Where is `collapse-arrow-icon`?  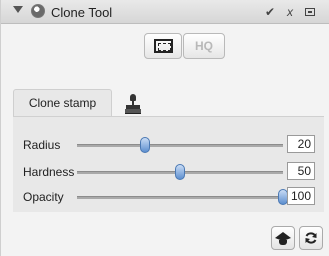 collapse-arrow-icon is located at coordinates (18, 9).